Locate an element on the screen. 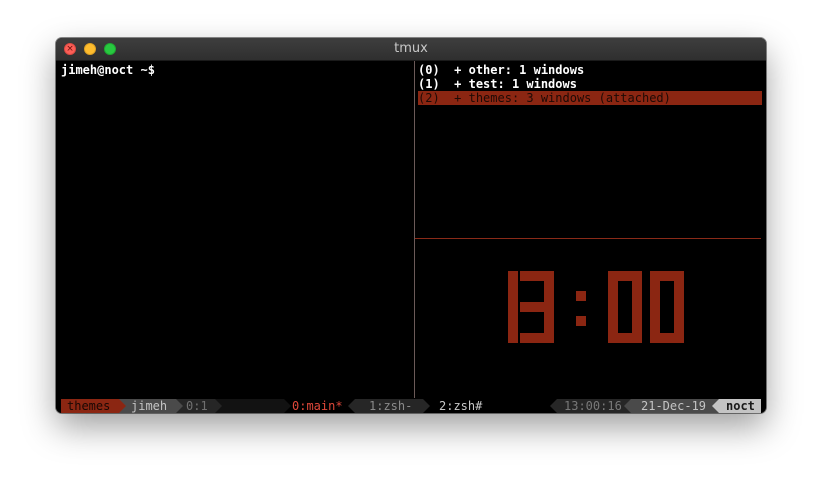  status-pane: 0:1 is located at coordinates (199, 406).